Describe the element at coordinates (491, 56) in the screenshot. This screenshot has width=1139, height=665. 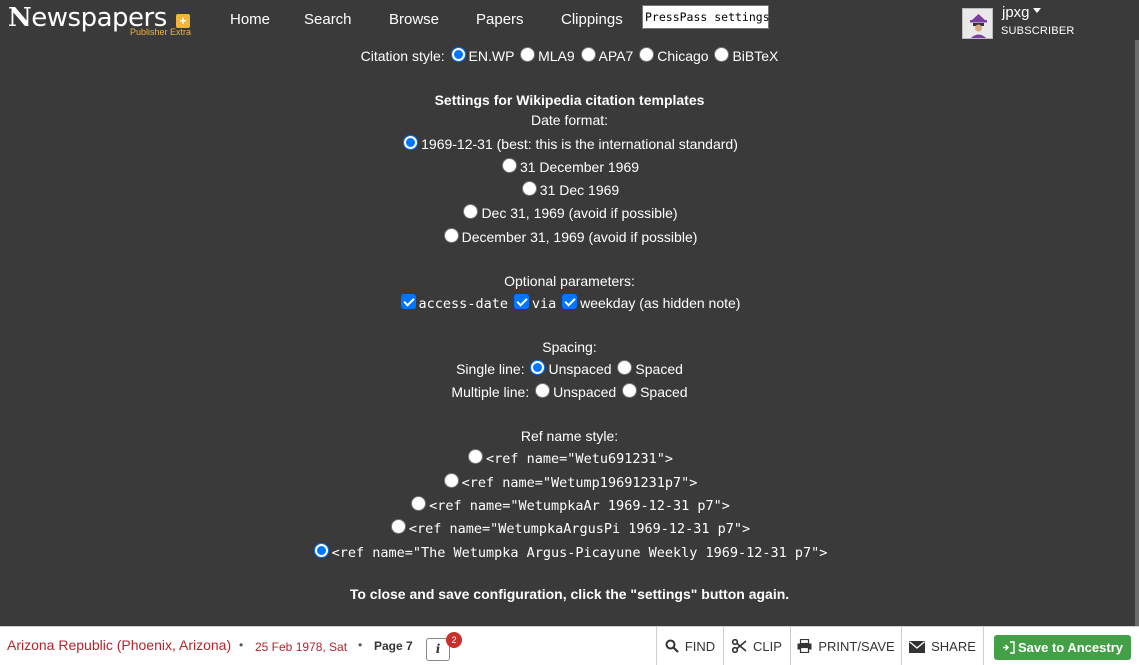
I see `radio-label: EN.WP` at that location.